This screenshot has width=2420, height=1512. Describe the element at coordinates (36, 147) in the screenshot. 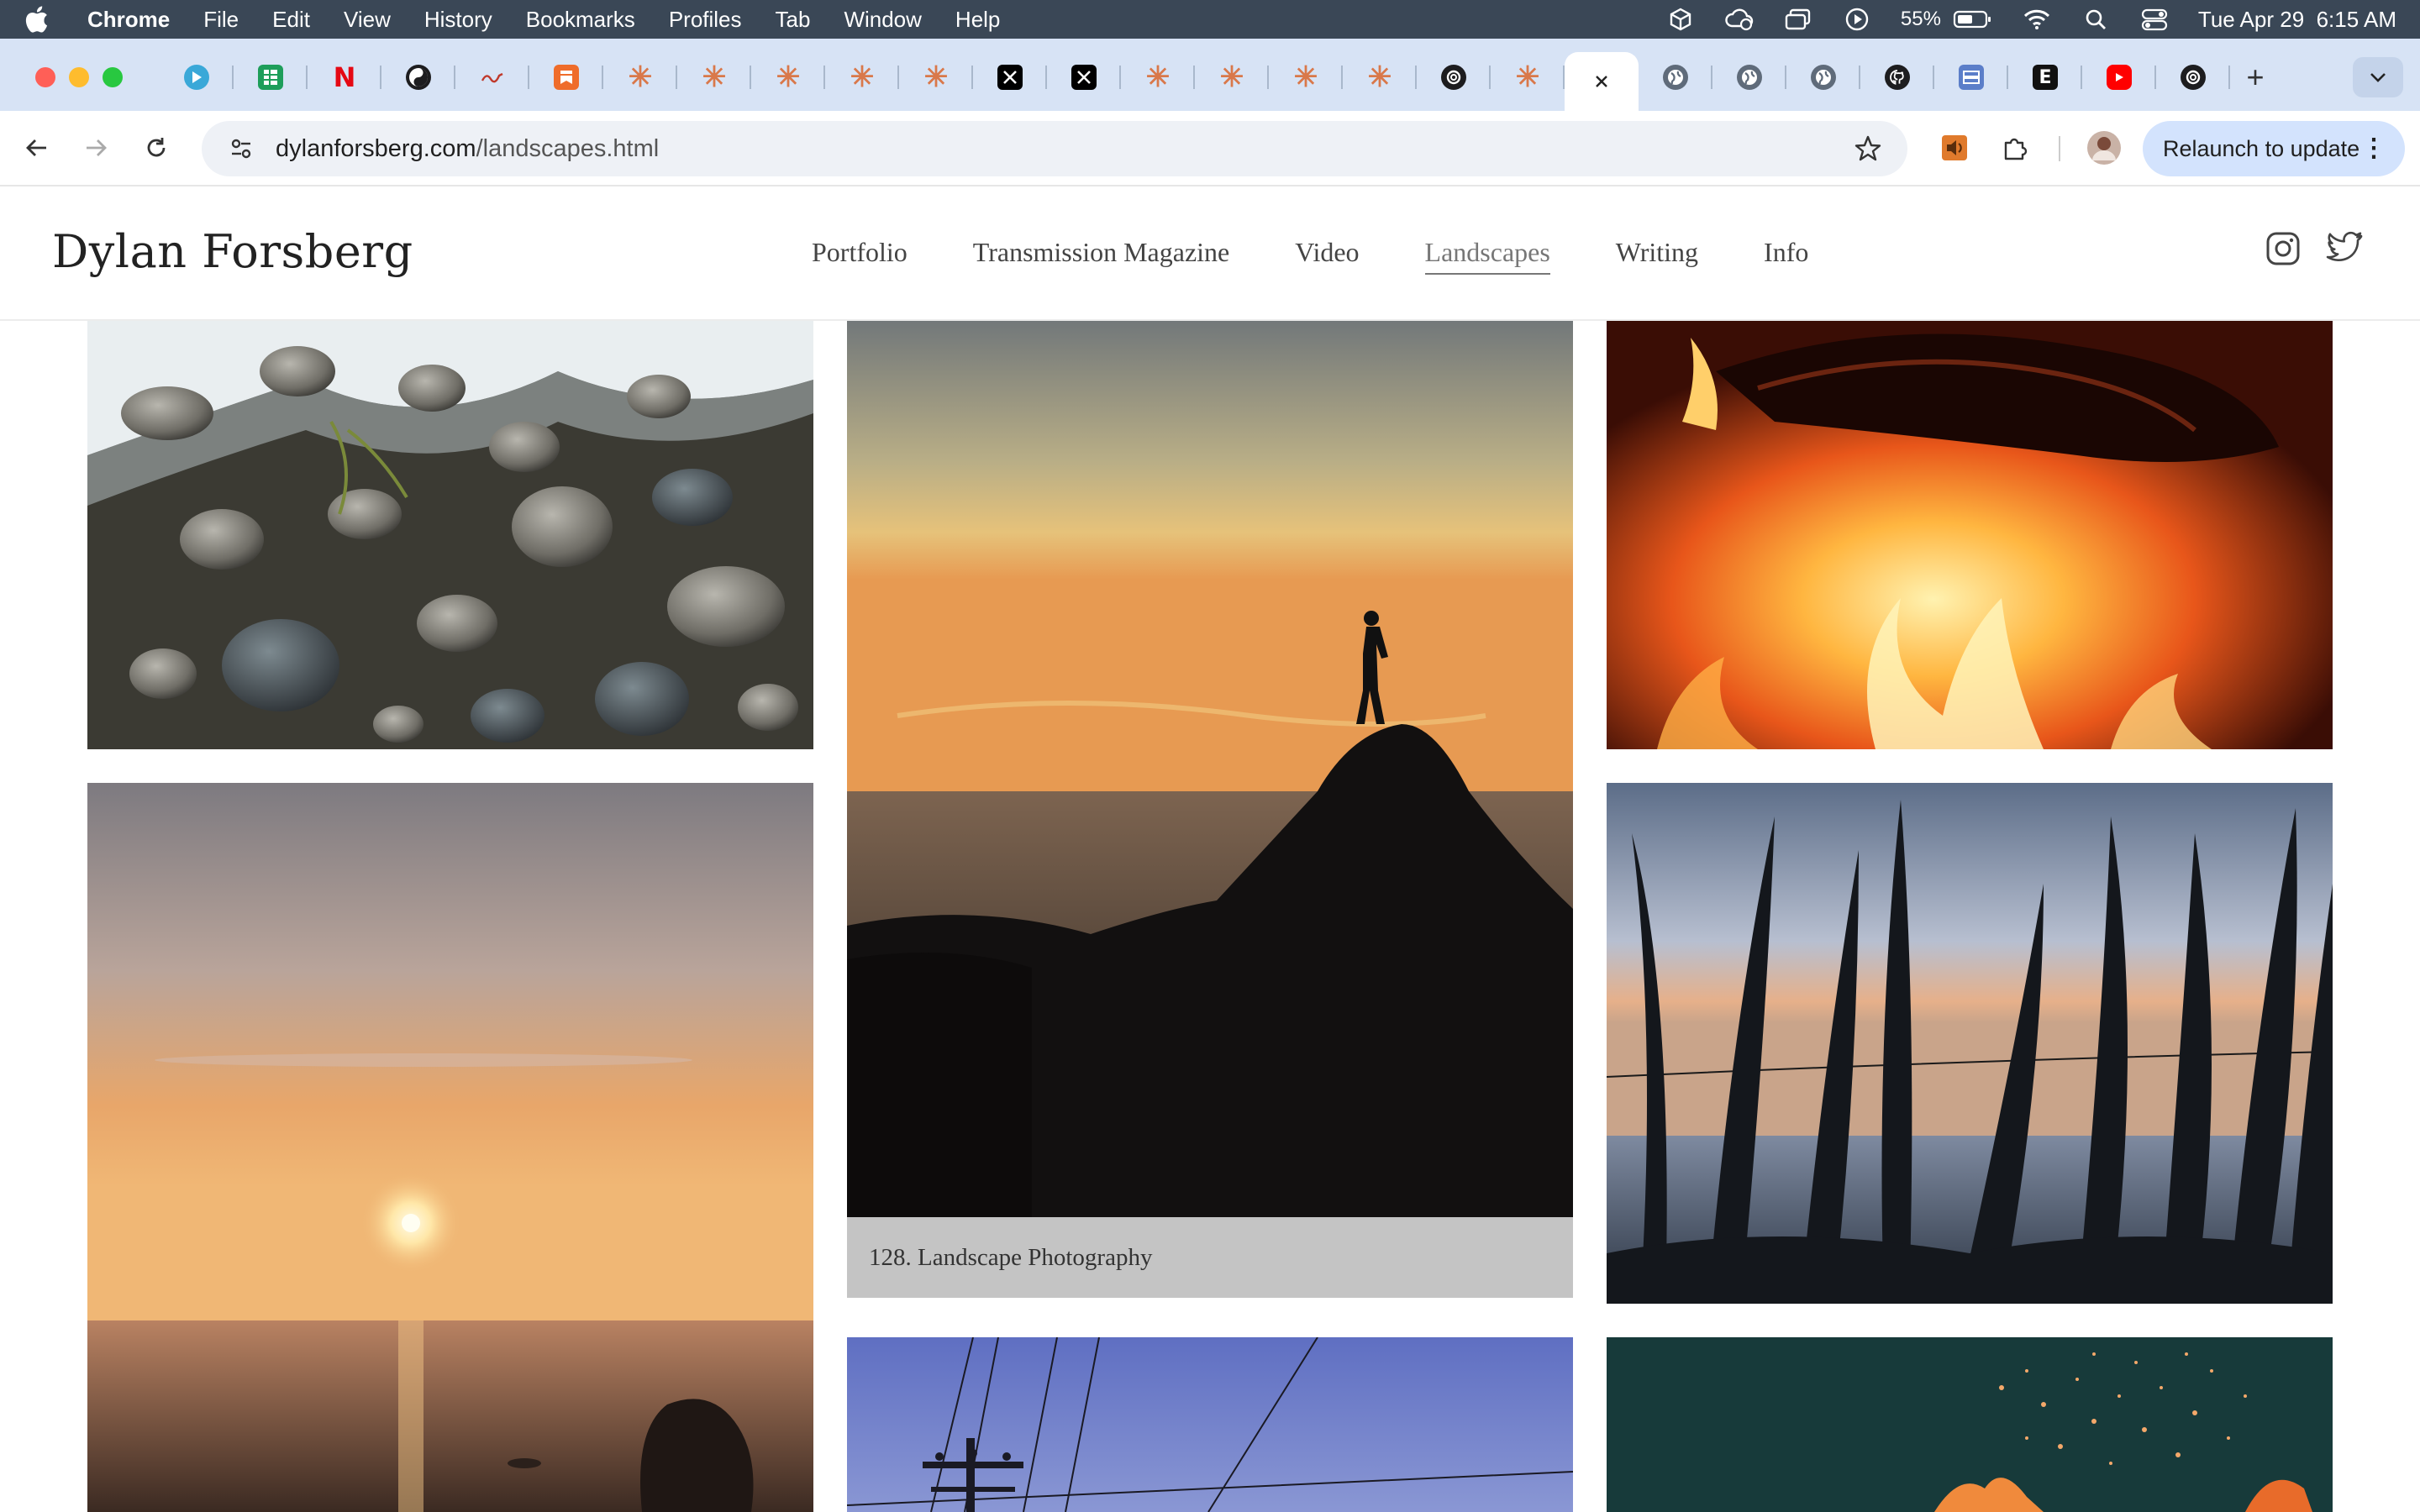

I see `back-button` at that location.